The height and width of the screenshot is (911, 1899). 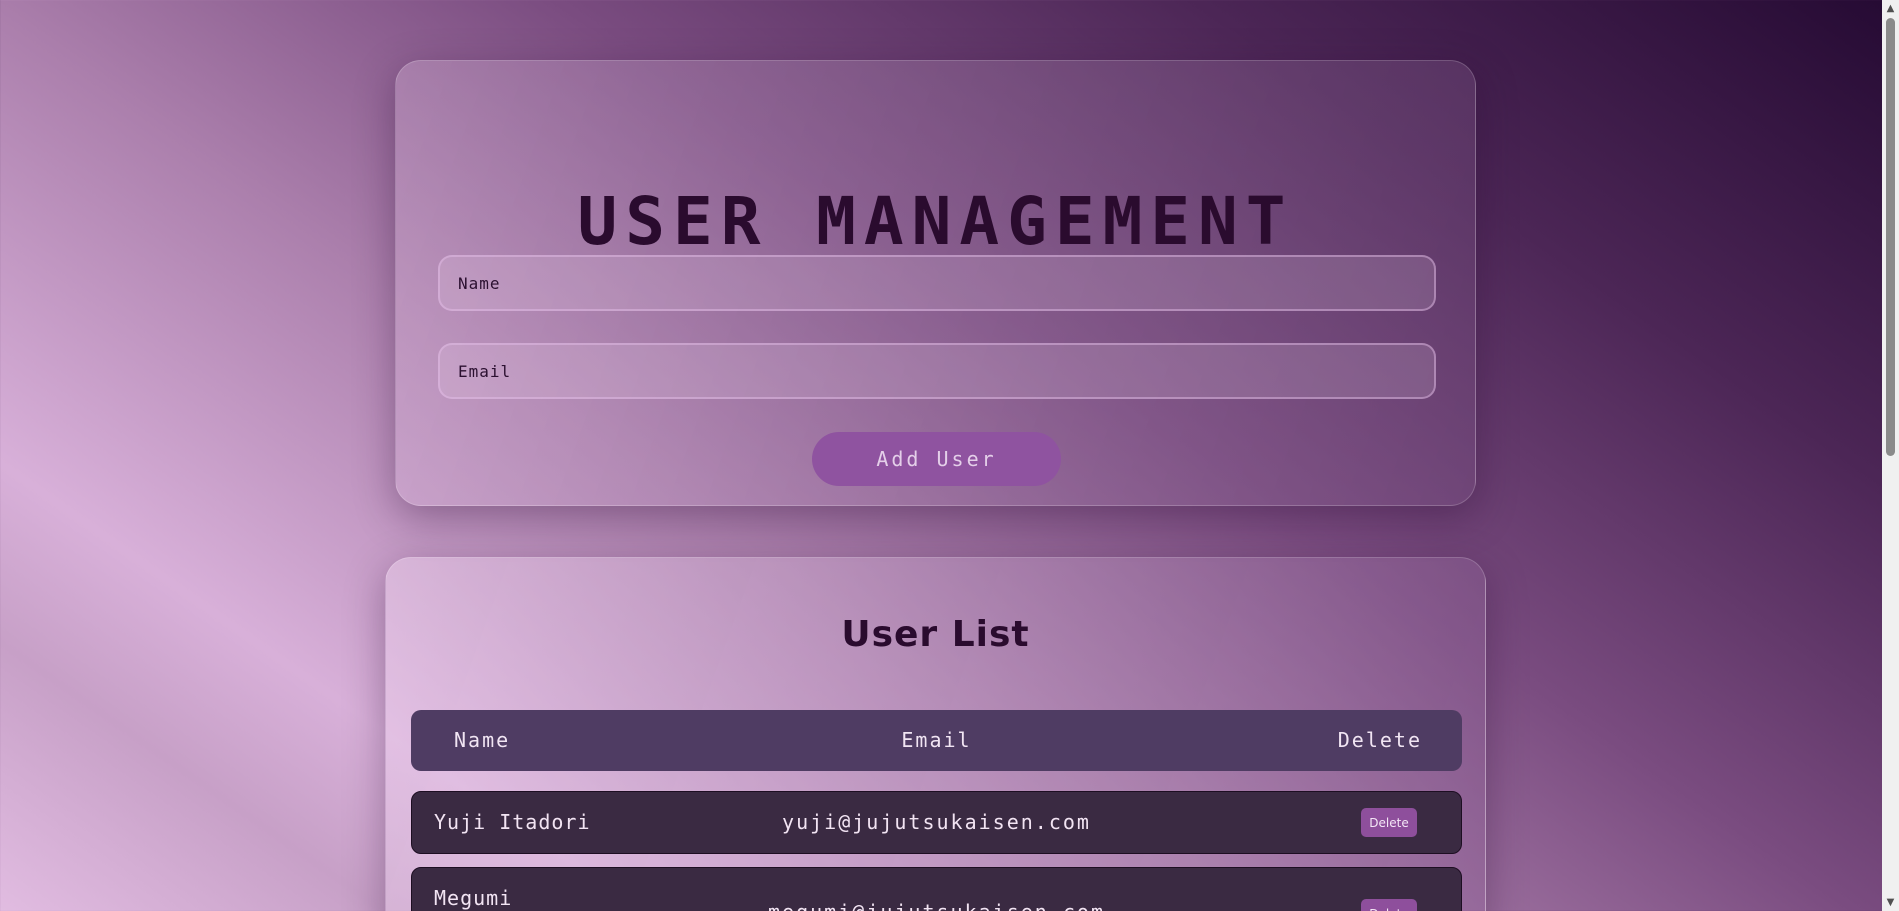 I want to click on user-list-title: User List, so click(x=935, y=634).